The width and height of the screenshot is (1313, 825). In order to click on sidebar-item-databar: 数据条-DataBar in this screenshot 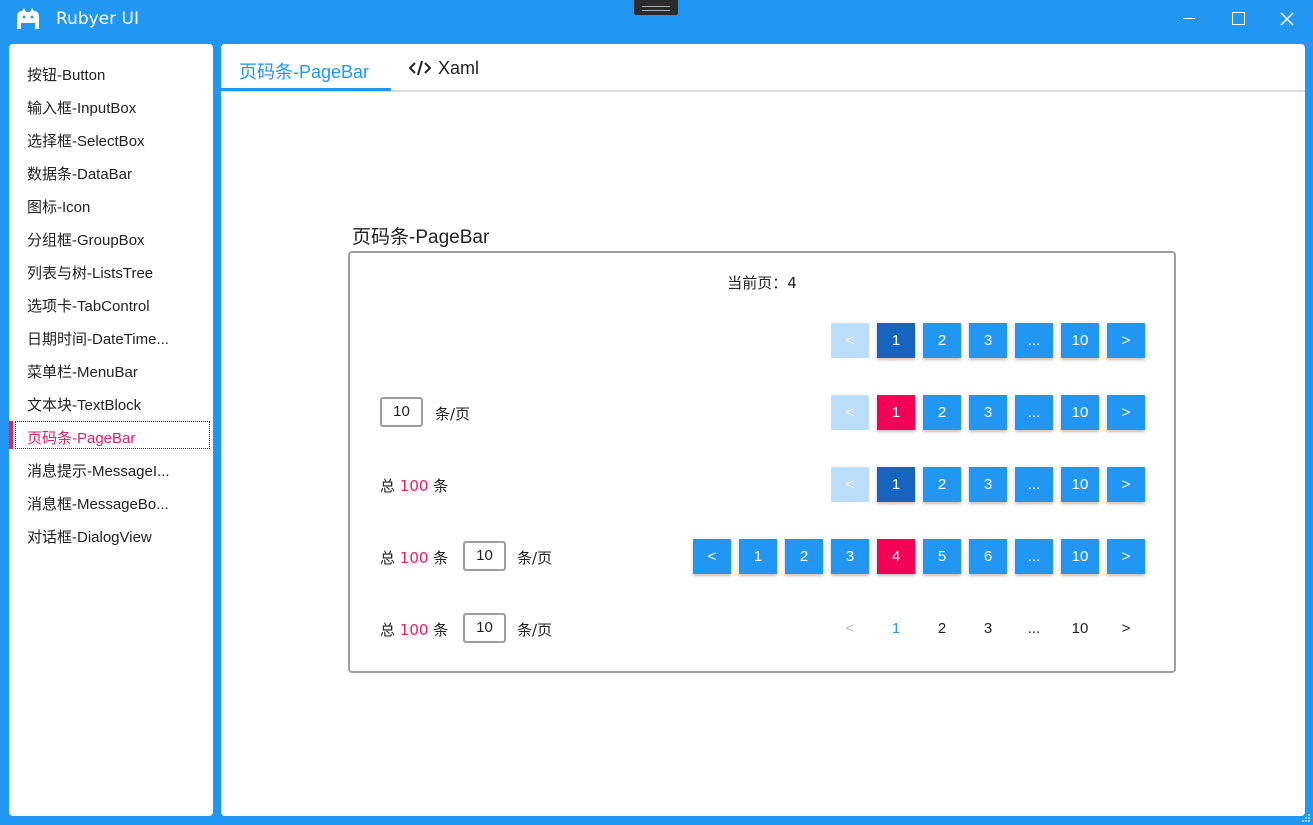, I will do `click(111, 172)`.